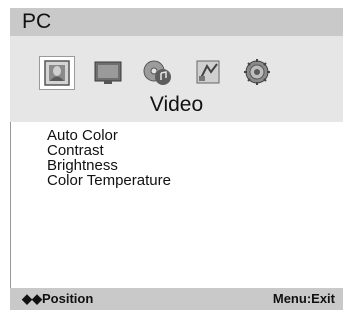 The height and width of the screenshot is (310, 349). Describe the element at coordinates (109, 150) in the screenshot. I see `menu-item-contrast: Contrast` at that location.